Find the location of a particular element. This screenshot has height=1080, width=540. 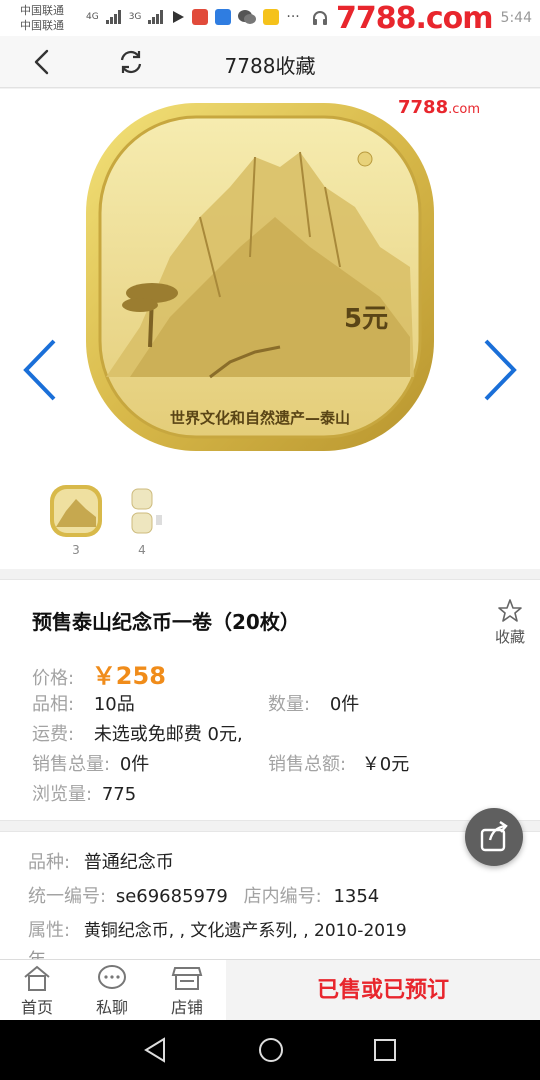

nav-home-circle-icon is located at coordinates (271, 1050).